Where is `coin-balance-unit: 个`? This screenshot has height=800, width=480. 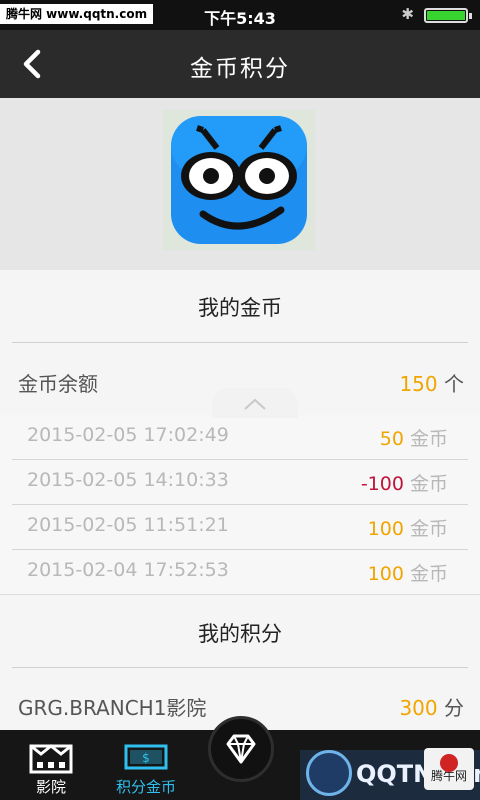 coin-balance-unit: 个 is located at coordinates (454, 384).